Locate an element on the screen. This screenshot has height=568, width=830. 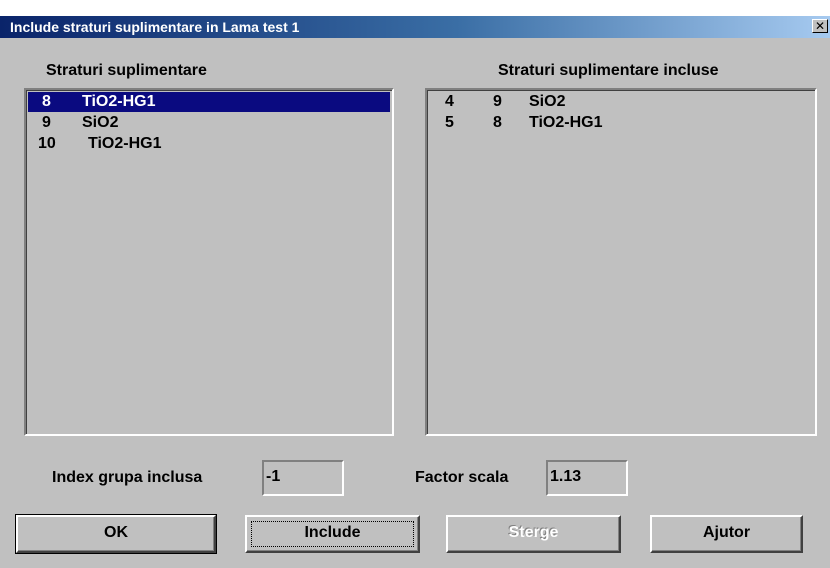
ok-button-label: OK is located at coordinates (116, 532).